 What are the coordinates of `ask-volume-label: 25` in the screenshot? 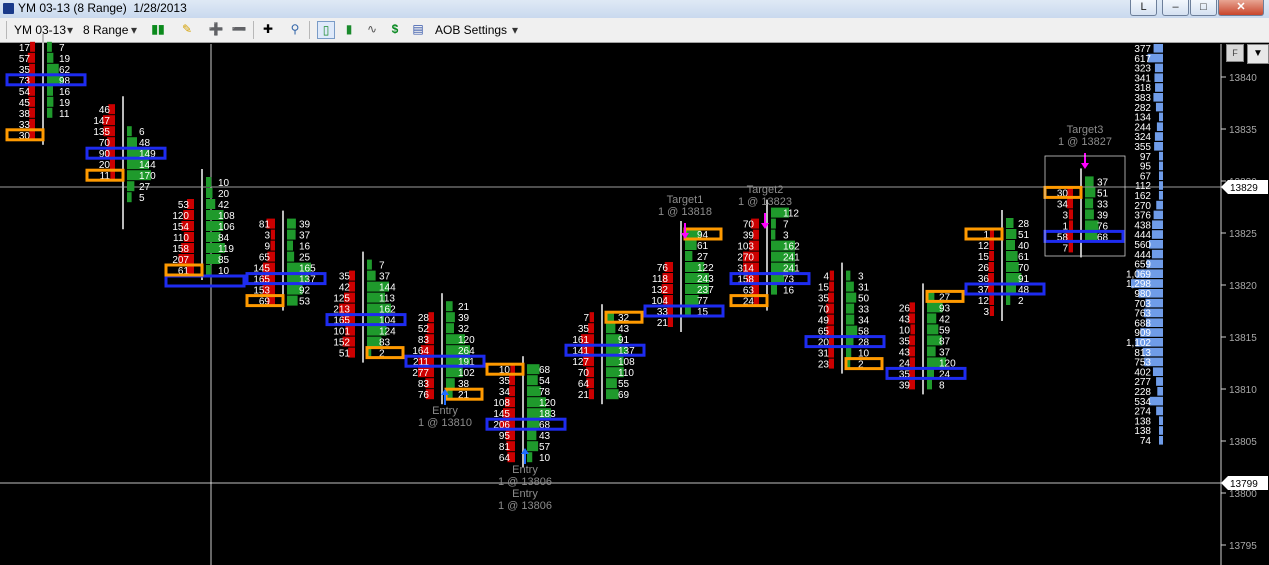 It's located at (305, 258).